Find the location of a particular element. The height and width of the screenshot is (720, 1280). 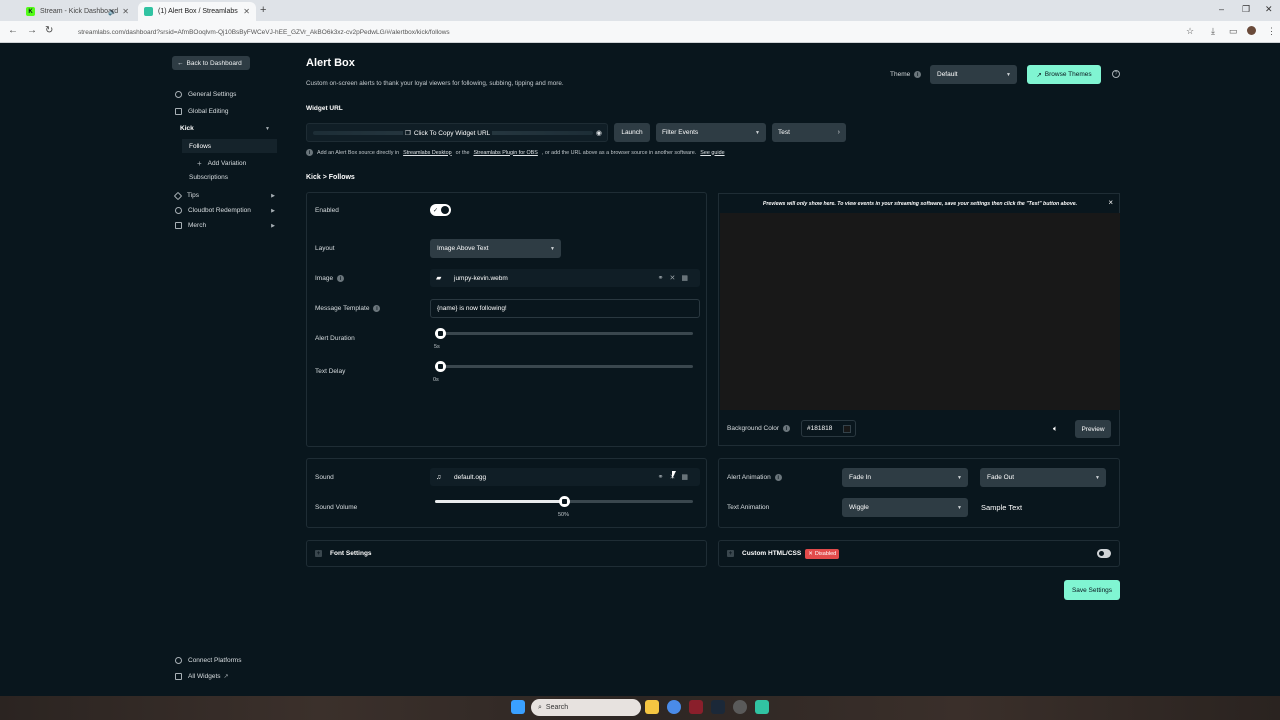

clear-icon: ✕ is located at coordinates (676, 278).